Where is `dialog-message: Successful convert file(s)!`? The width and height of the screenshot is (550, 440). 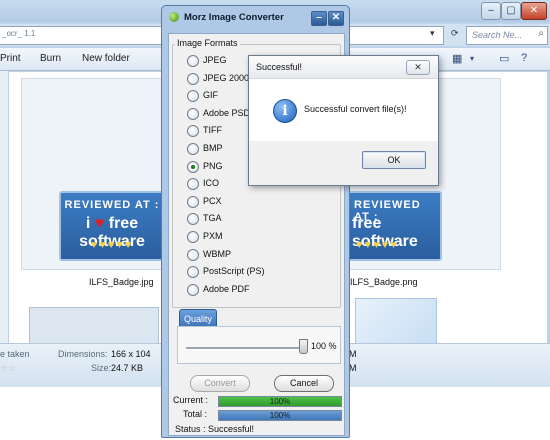
dialog-message: Successful convert file(s)! is located at coordinates (355, 109).